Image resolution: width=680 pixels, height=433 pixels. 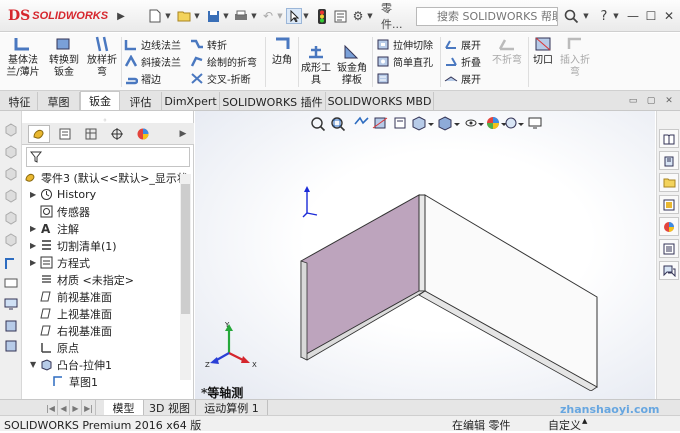 I want to click on scrollbar-thumb, so click(x=185, y=249).